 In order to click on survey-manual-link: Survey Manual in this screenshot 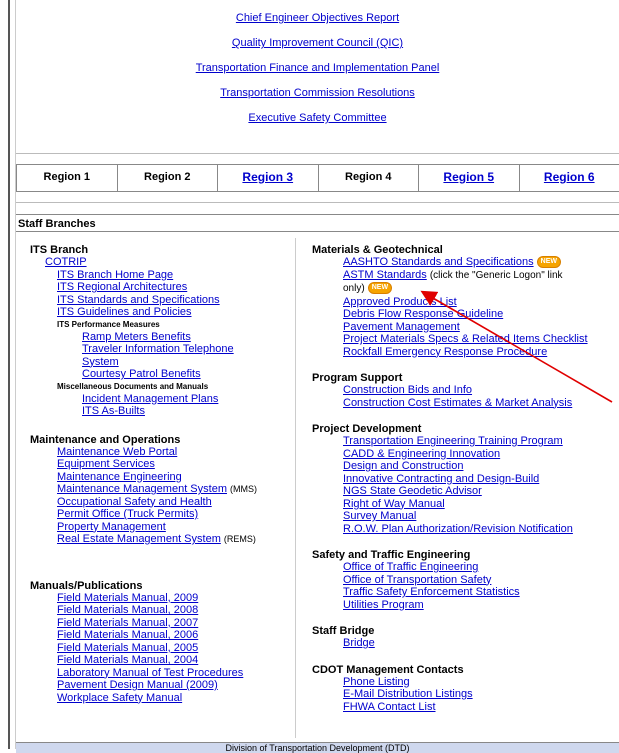, I will do `click(379, 516)`.